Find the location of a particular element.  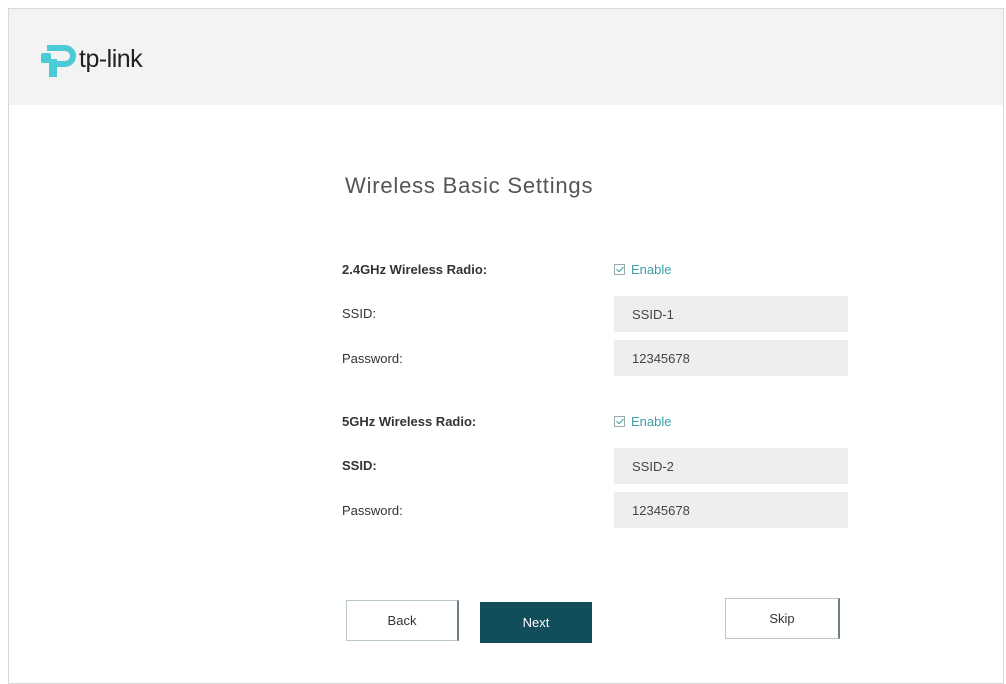

page-title: Wireless Basic Settings is located at coordinates (469, 185).